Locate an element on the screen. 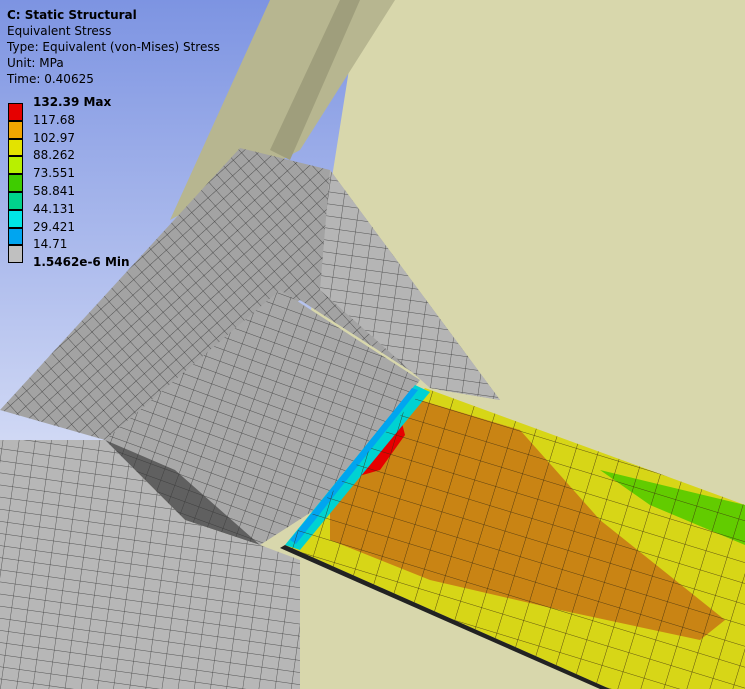 The width and height of the screenshot is (745, 689). legend-value: 1.5462e-6 Min is located at coordinates (81, 262).